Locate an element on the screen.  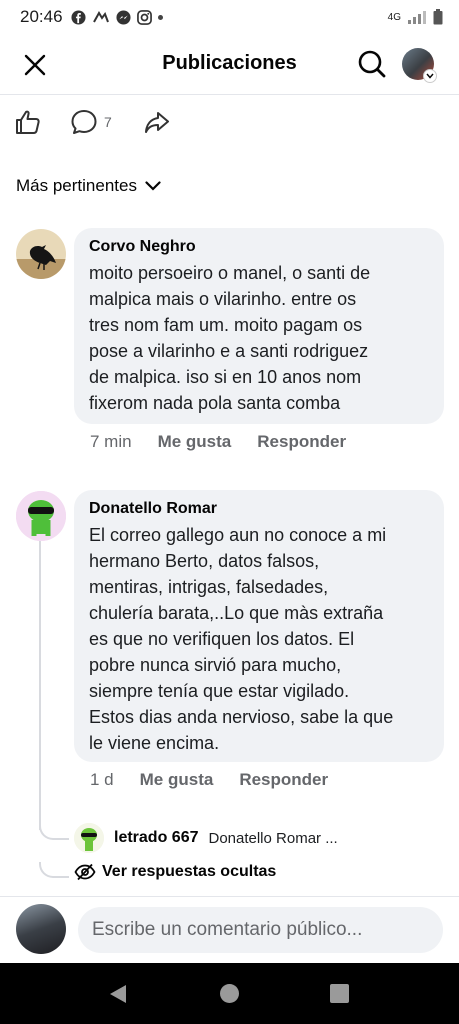
composer-divider is located at coordinates (229, 896).